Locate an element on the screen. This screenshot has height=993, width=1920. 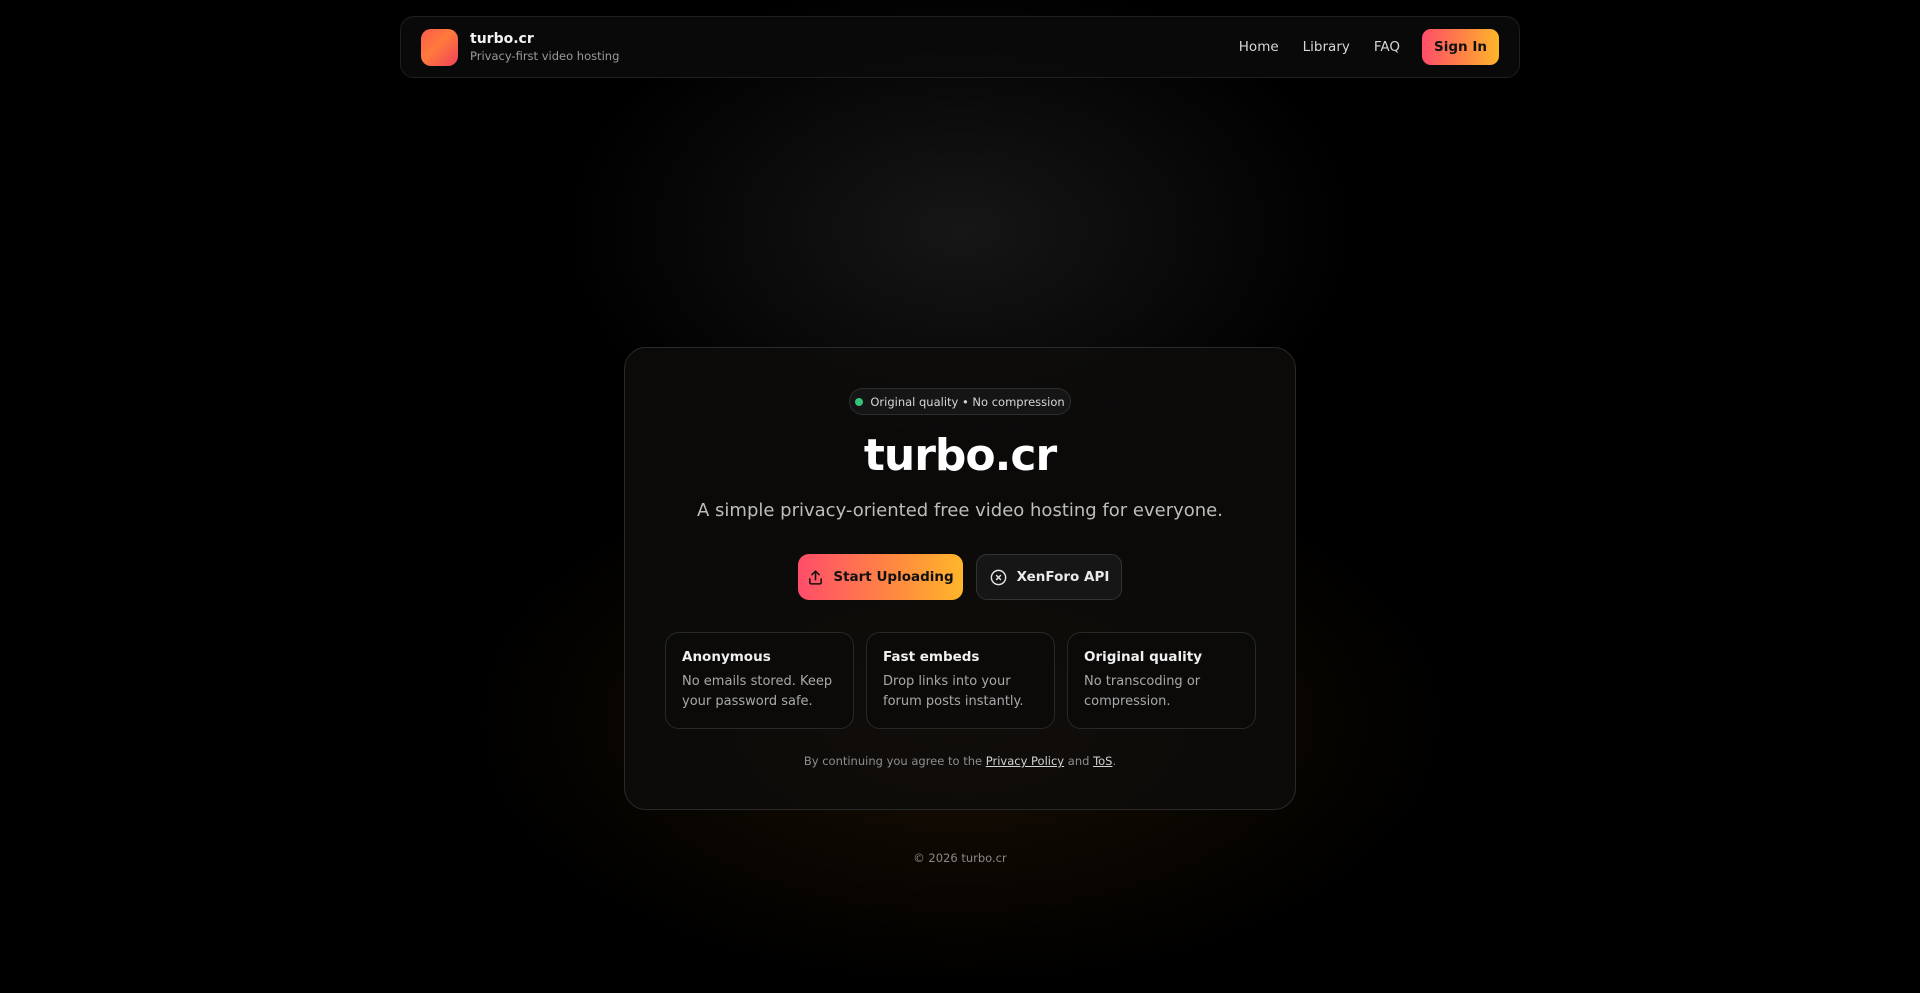
nav-faq-link: FAQ is located at coordinates (1387, 47).